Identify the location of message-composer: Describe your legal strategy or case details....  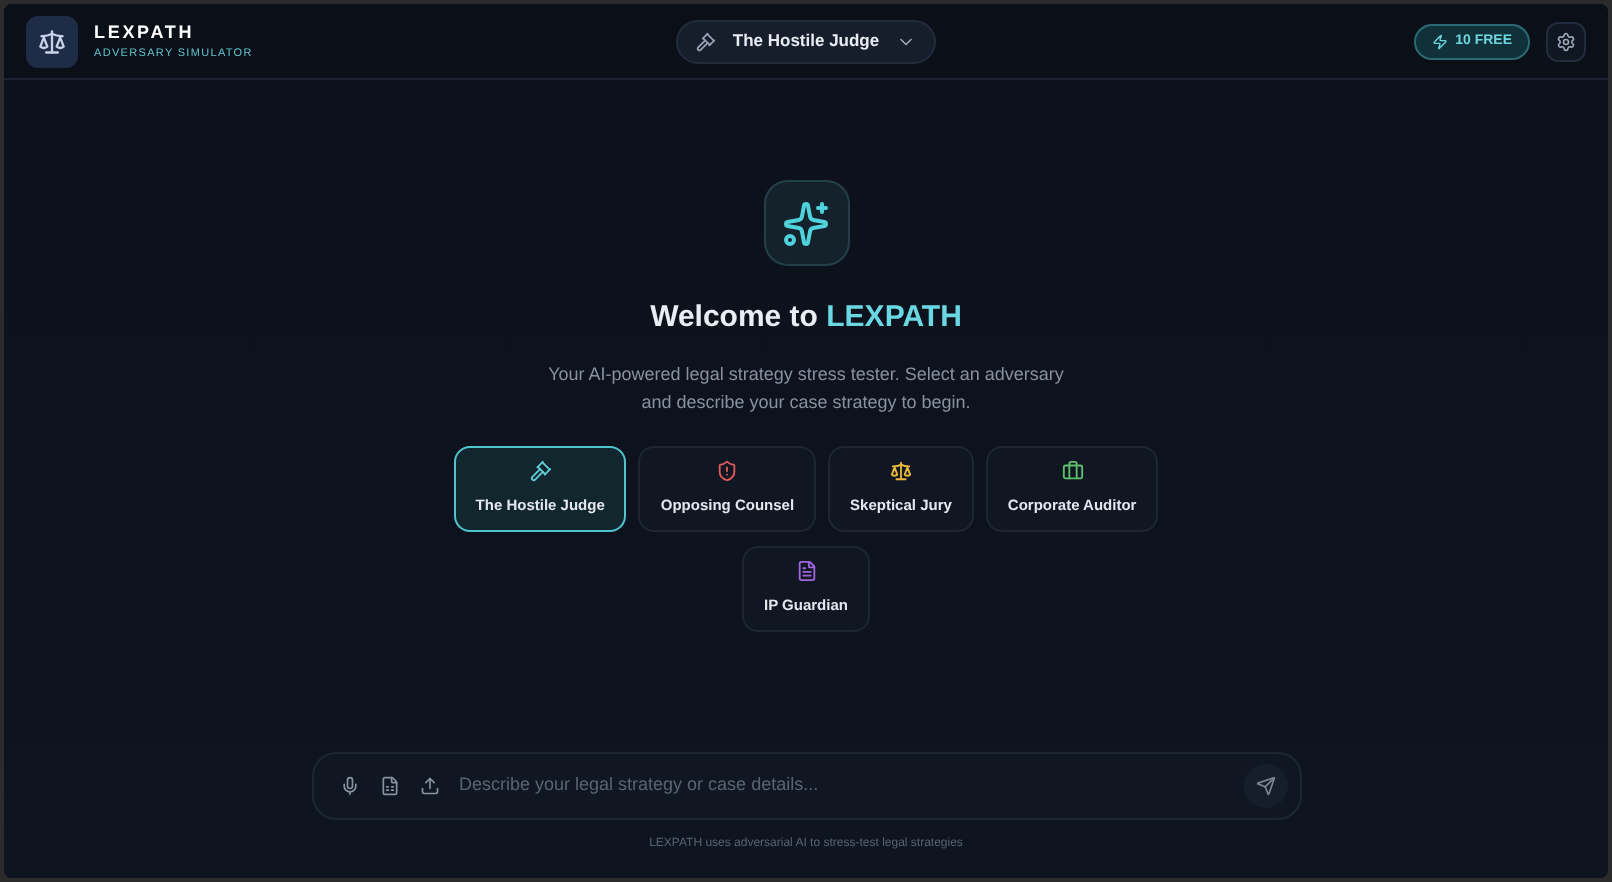
(806, 786).